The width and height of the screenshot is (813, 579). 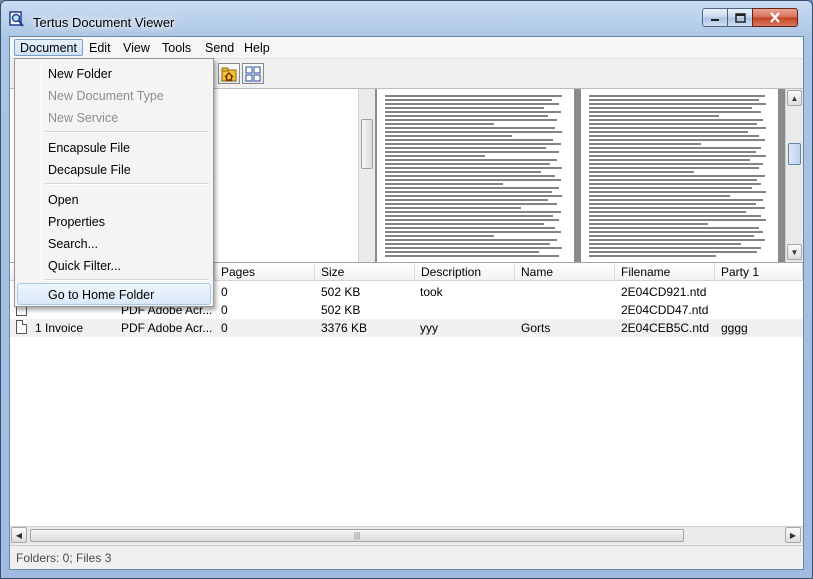 I want to click on horizontal-scrollbar: ◀ ||| ▶, so click(x=406, y=535).